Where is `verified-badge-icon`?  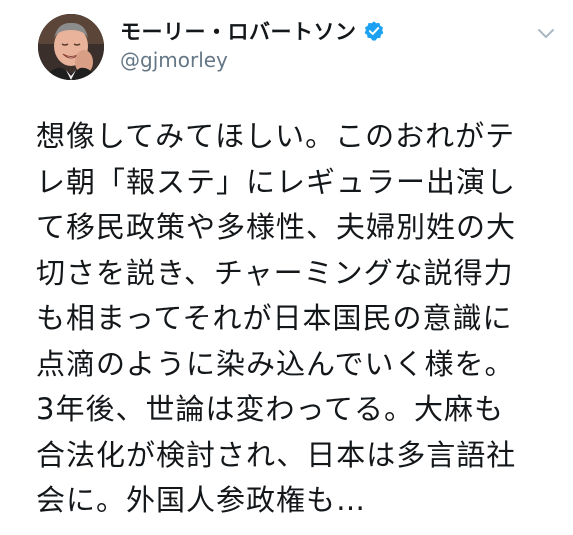 verified-badge-icon is located at coordinates (374, 31).